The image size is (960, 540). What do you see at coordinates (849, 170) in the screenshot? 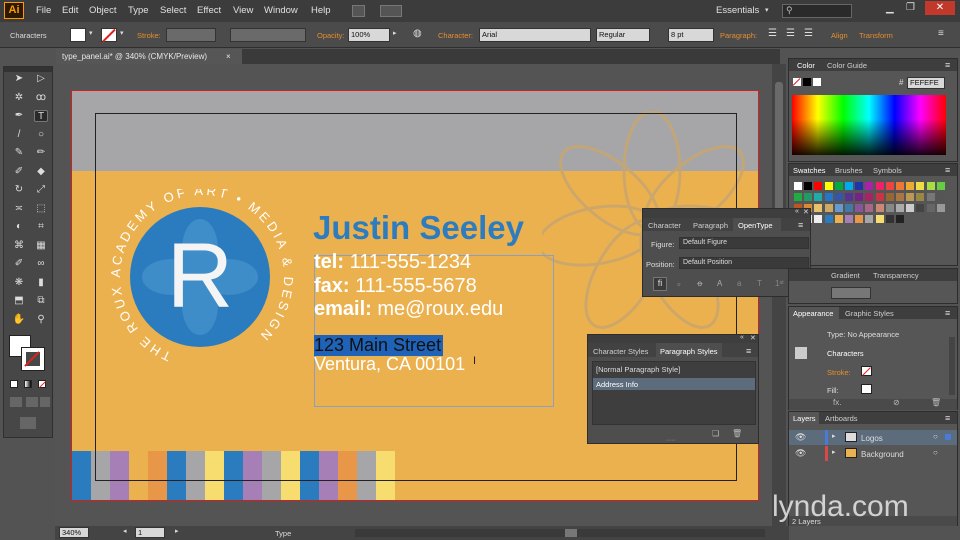
I see `tab-brushes: Brushes` at bounding box center [849, 170].